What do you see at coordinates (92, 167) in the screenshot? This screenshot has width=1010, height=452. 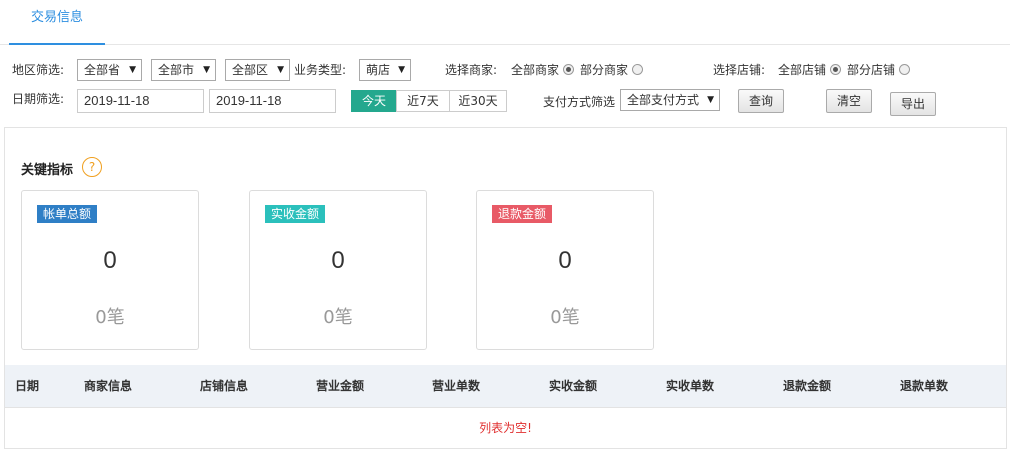 I see `help-icon: ?` at bounding box center [92, 167].